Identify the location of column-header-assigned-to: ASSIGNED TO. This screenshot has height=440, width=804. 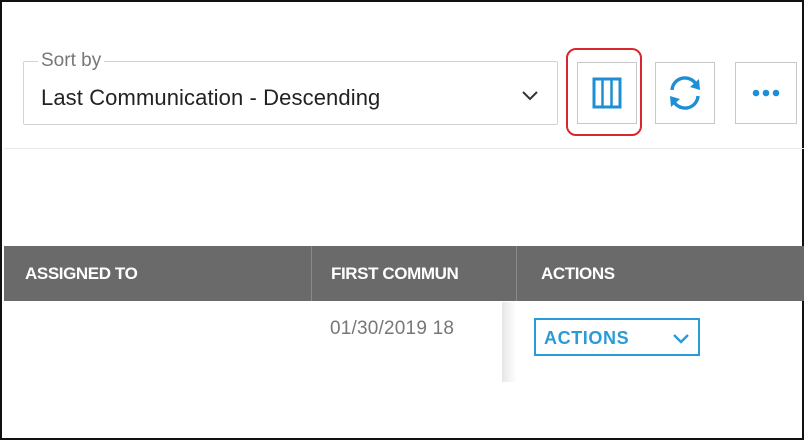
(165, 273).